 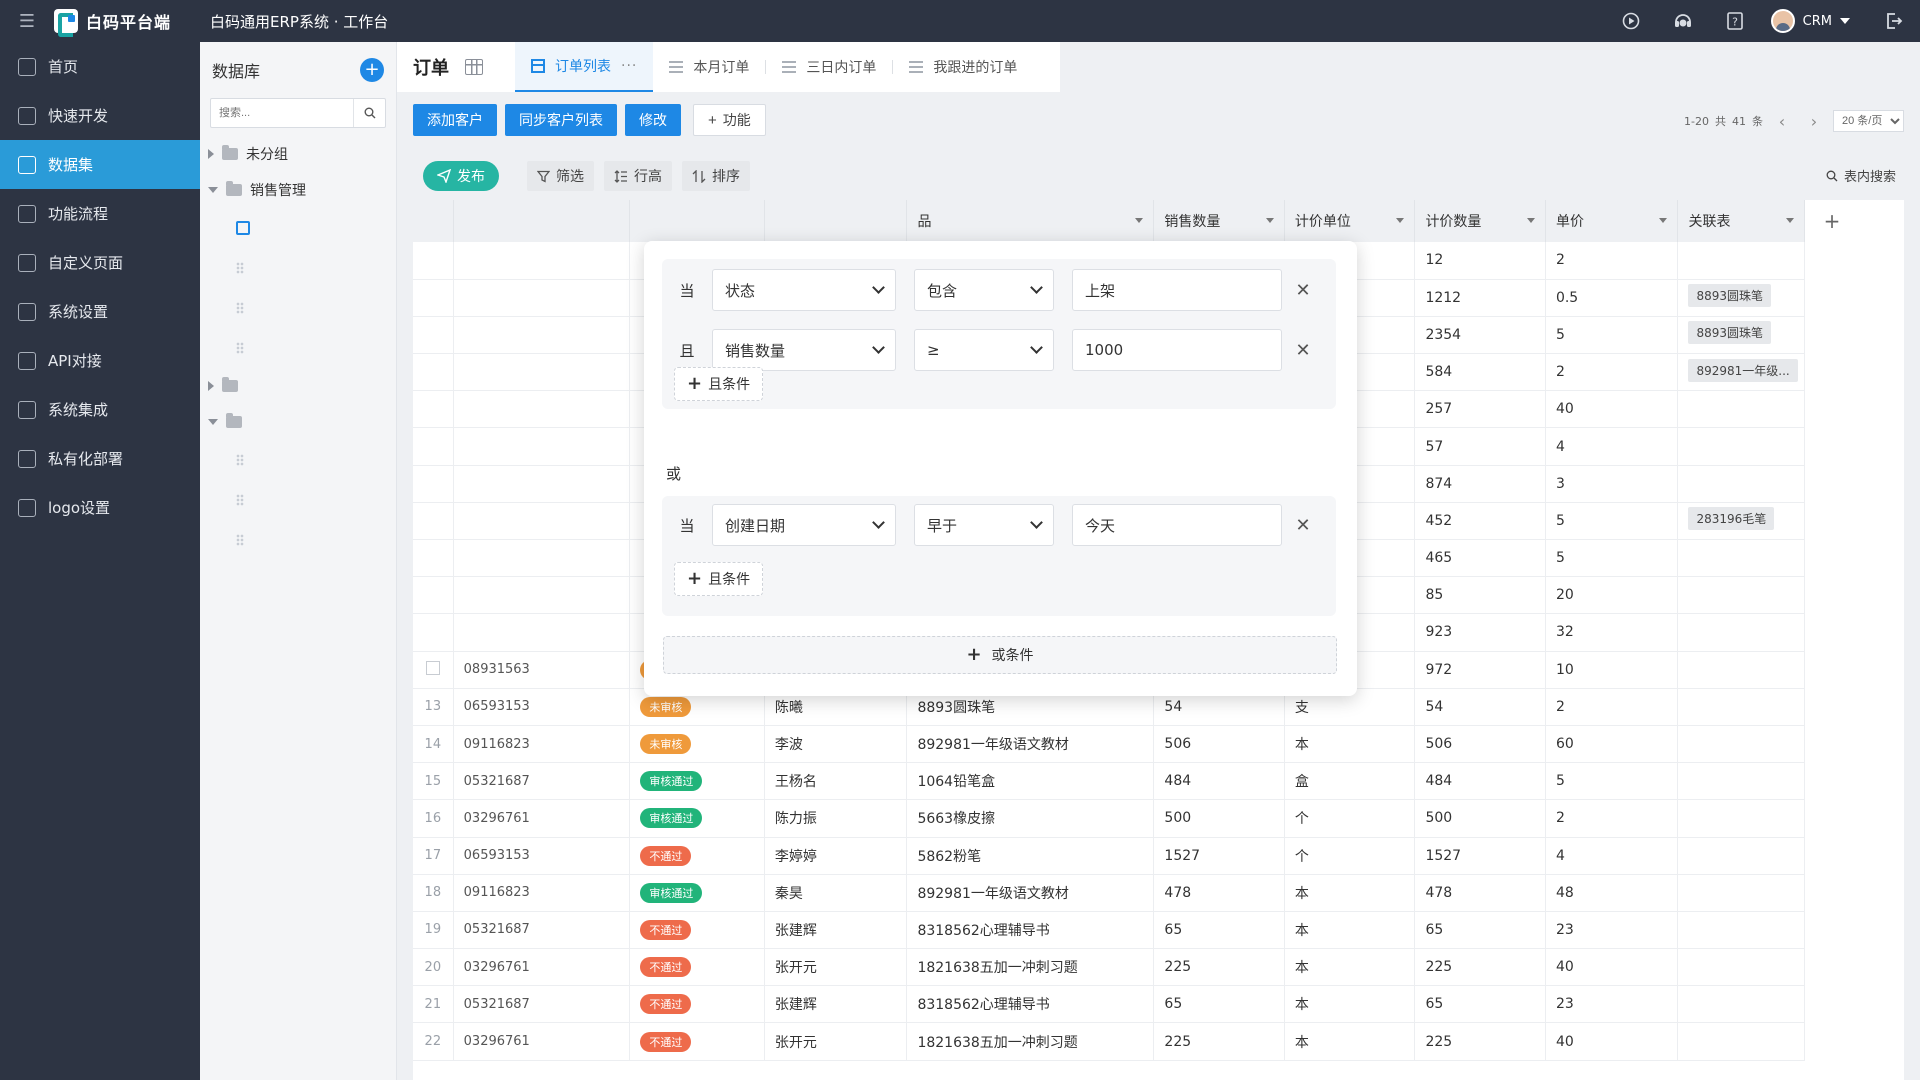 What do you see at coordinates (372, 70) in the screenshot?
I see `add-database-button: +` at bounding box center [372, 70].